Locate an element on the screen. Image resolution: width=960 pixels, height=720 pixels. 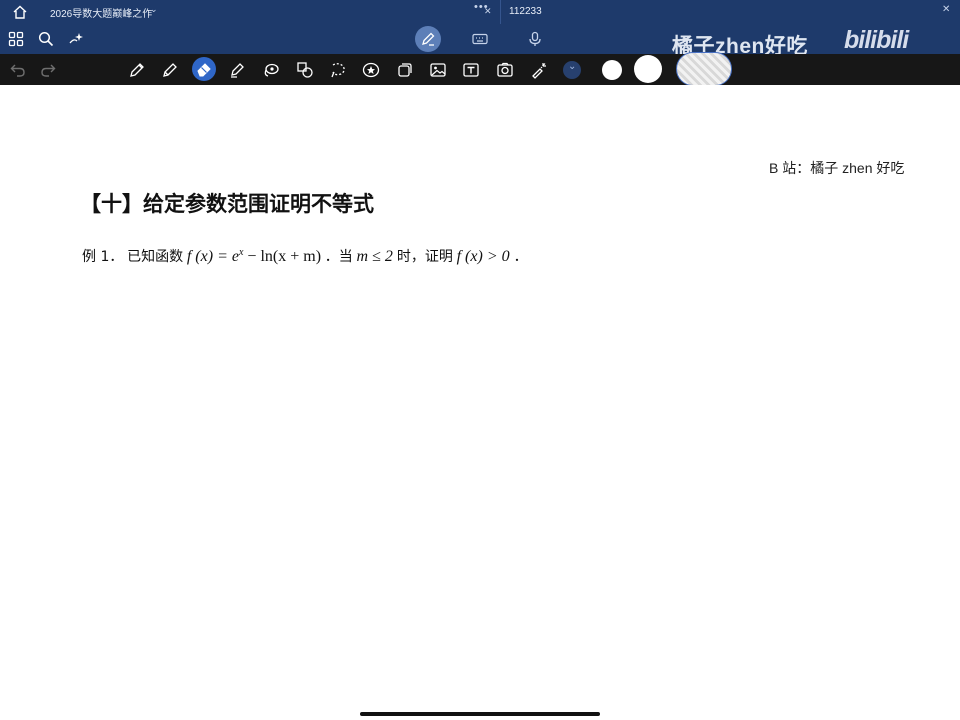
redo-icon is located at coordinates (48, 70).